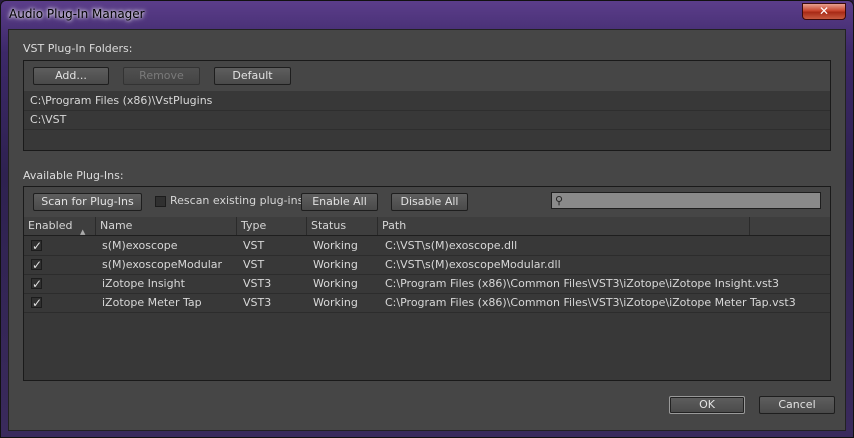 This screenshot has height=438, width=854. What do you see at coordinates (252, 76) in the screenshot?
I see `default-folders-button: Default` at bounding box center [252, 76].